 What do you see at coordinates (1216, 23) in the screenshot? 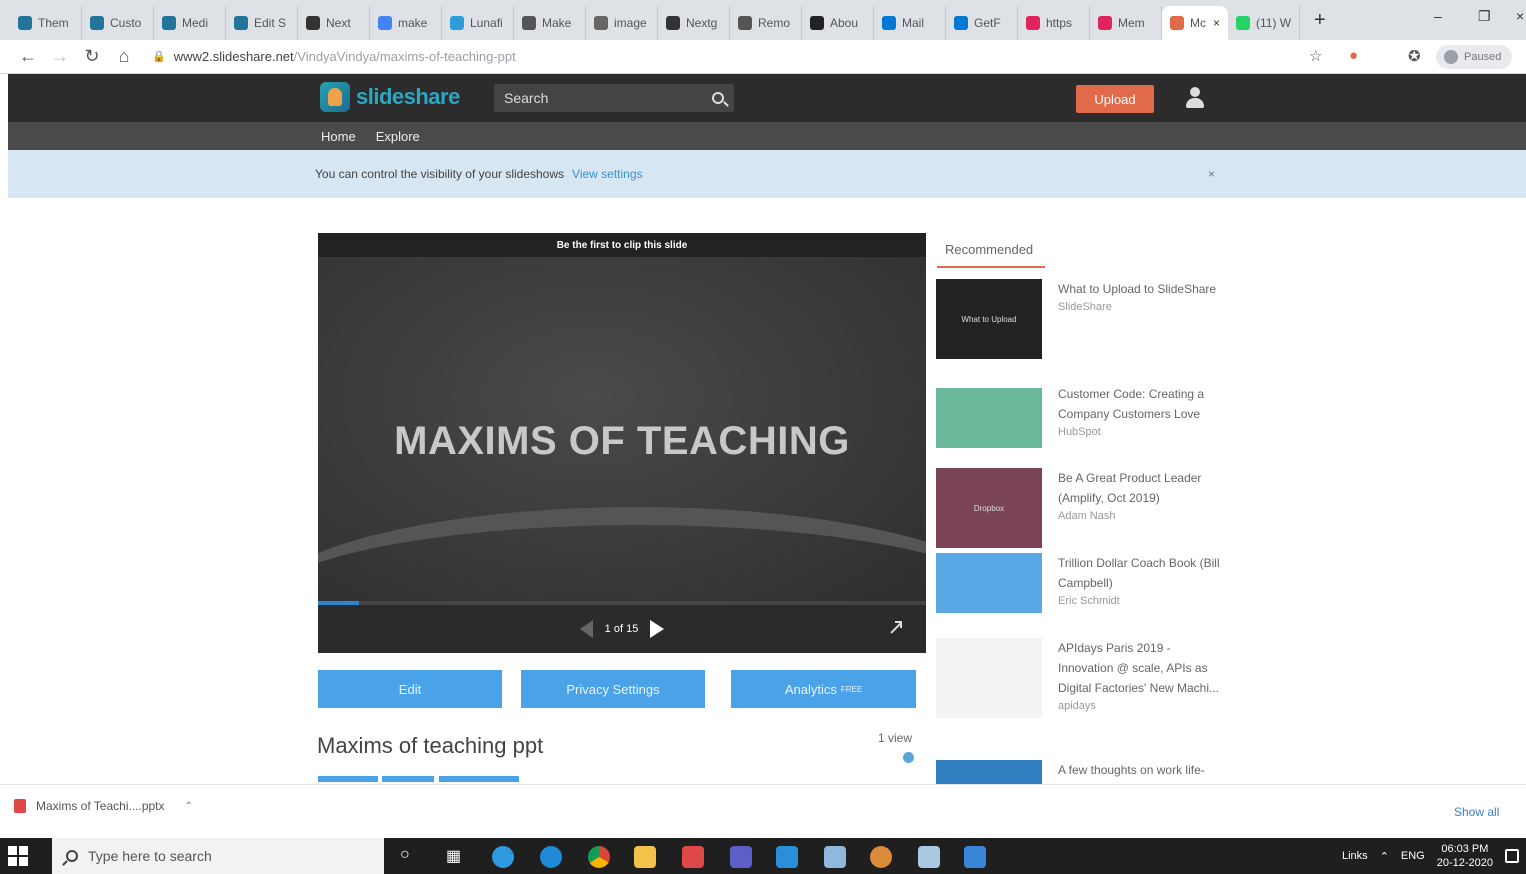
I see `close-tab-icon: ×` at bounding box center [1216, 23].